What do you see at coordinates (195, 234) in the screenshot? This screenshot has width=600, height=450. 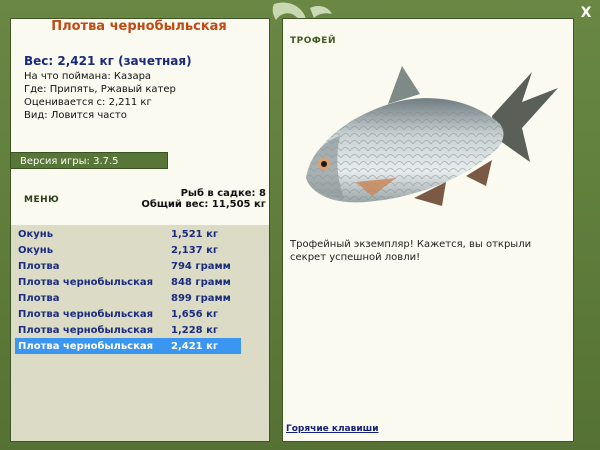 I see `catch-fish-weight: 1,521 кг` at bounding box center [195, 234].